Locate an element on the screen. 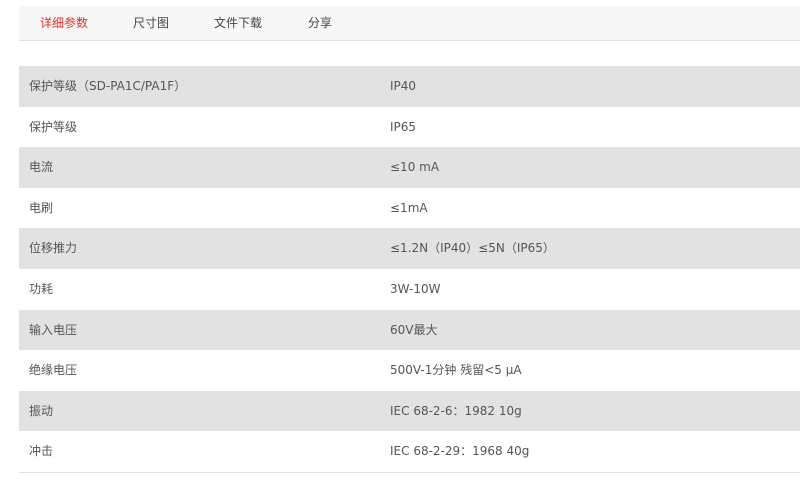 The image size is (800, 494). table-row: 绝缘电压 500V-1分钟 残留<5 μA is located at coordinates (409, 370).